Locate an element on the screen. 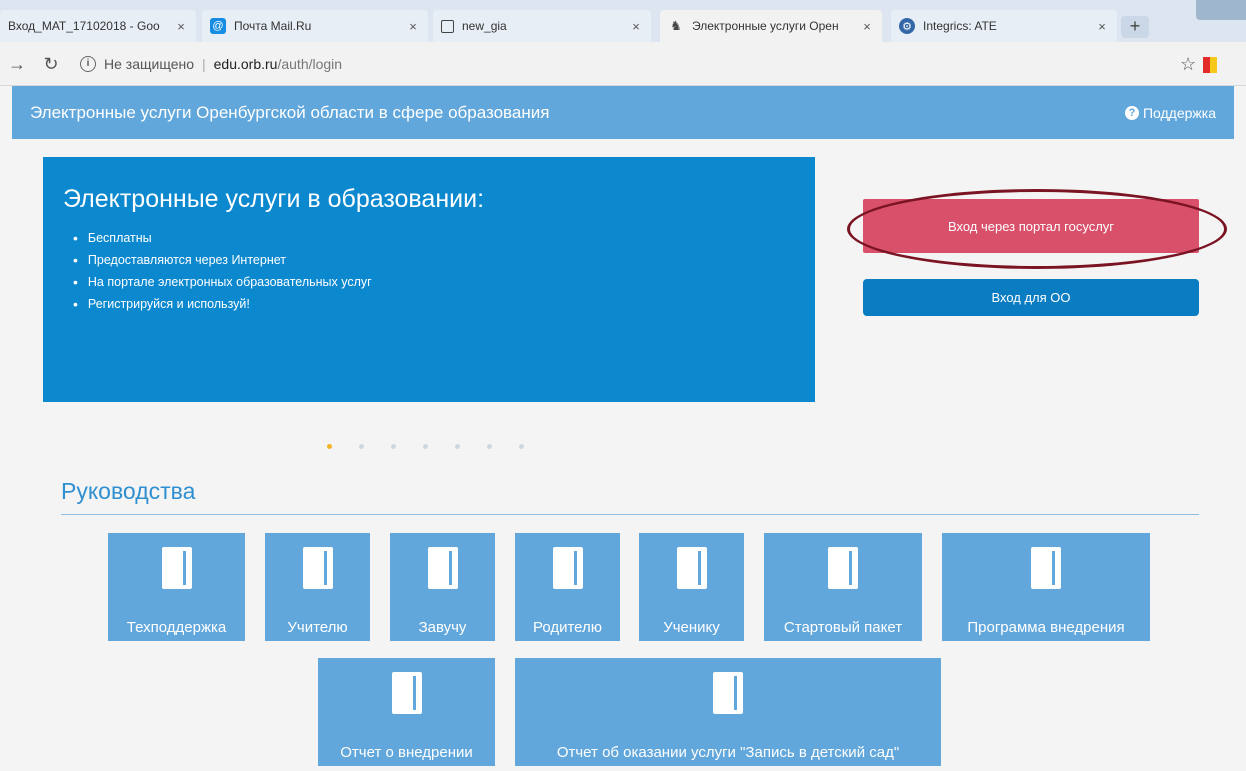  list-item: • Предоставляются через Интернет is located at coordinates (179, 260).